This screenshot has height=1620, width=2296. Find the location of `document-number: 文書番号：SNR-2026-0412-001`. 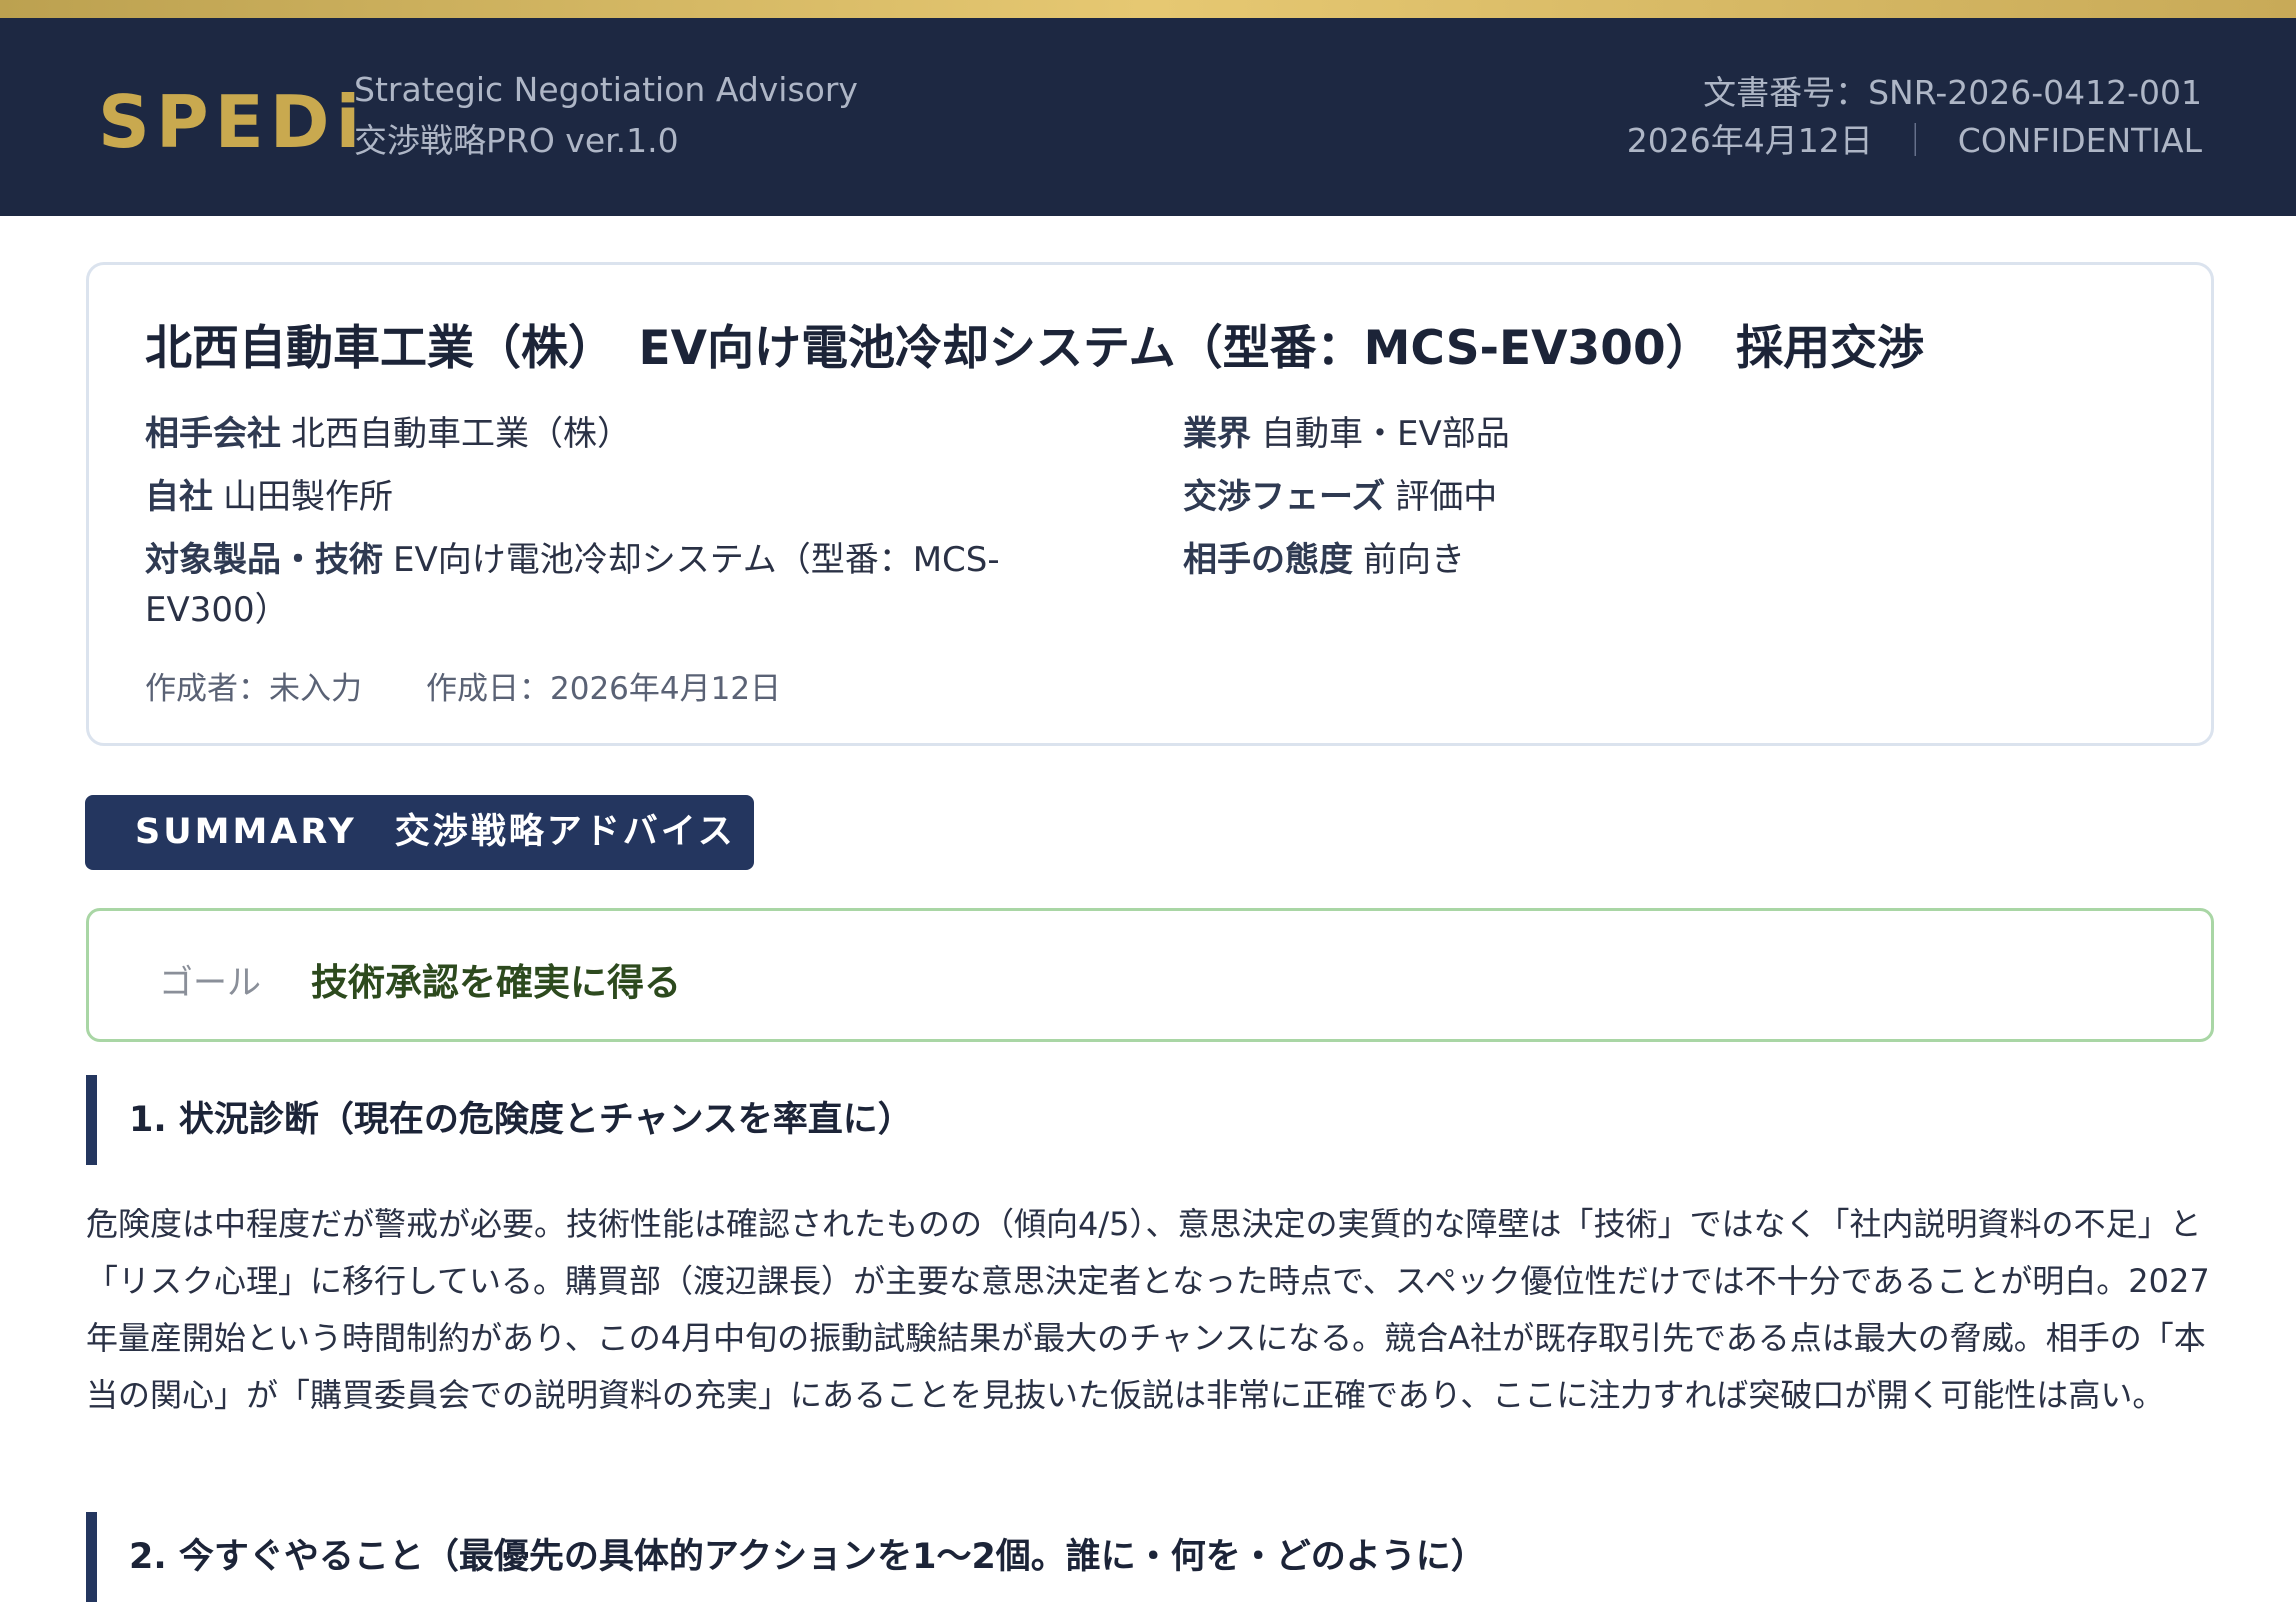

document-number: 文書番号：SNR-2026-0412-001 is located at coordinates (1952, 92).